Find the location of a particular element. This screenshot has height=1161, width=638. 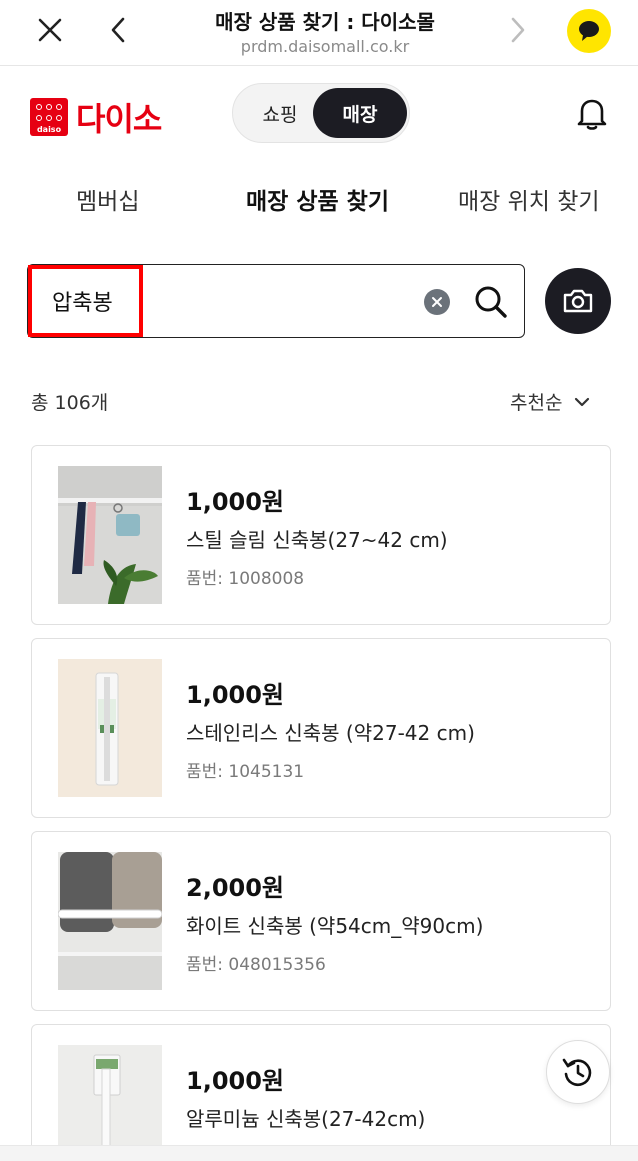

bottom-bar is located at coordinates (319, 1153).